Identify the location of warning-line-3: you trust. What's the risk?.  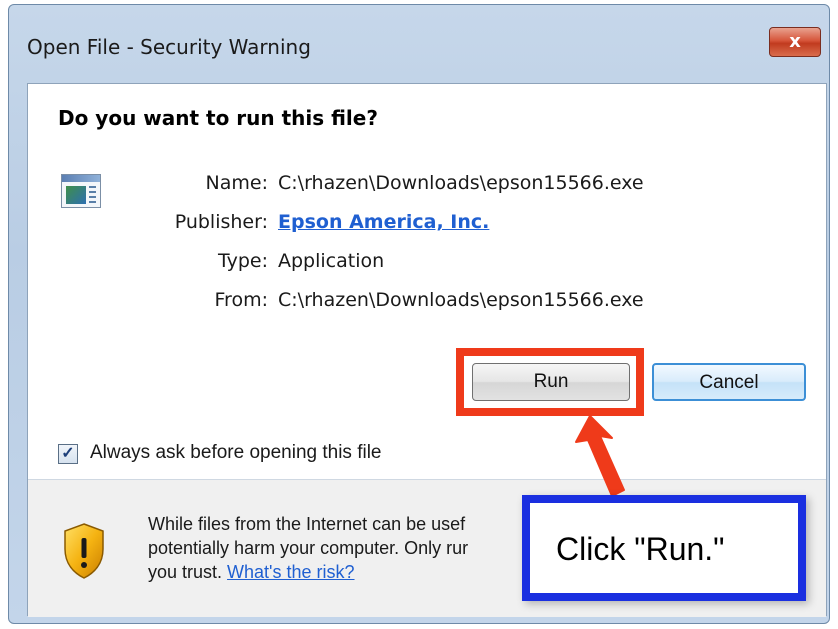
(343, 572).